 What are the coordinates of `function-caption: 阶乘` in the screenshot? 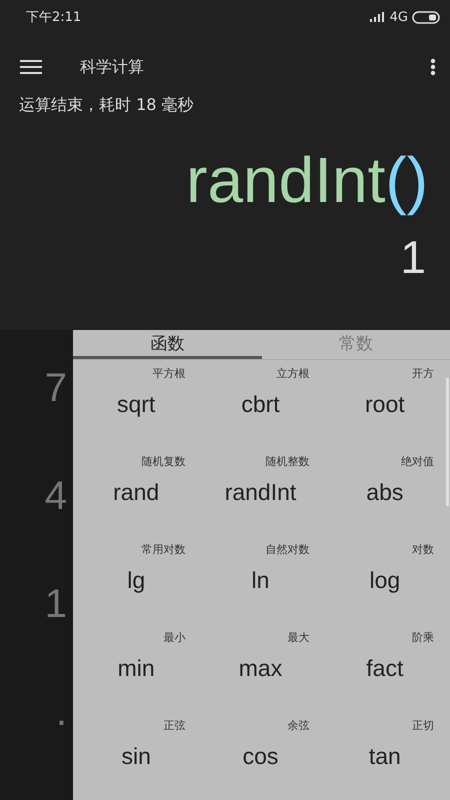 It's located at (423, 637).